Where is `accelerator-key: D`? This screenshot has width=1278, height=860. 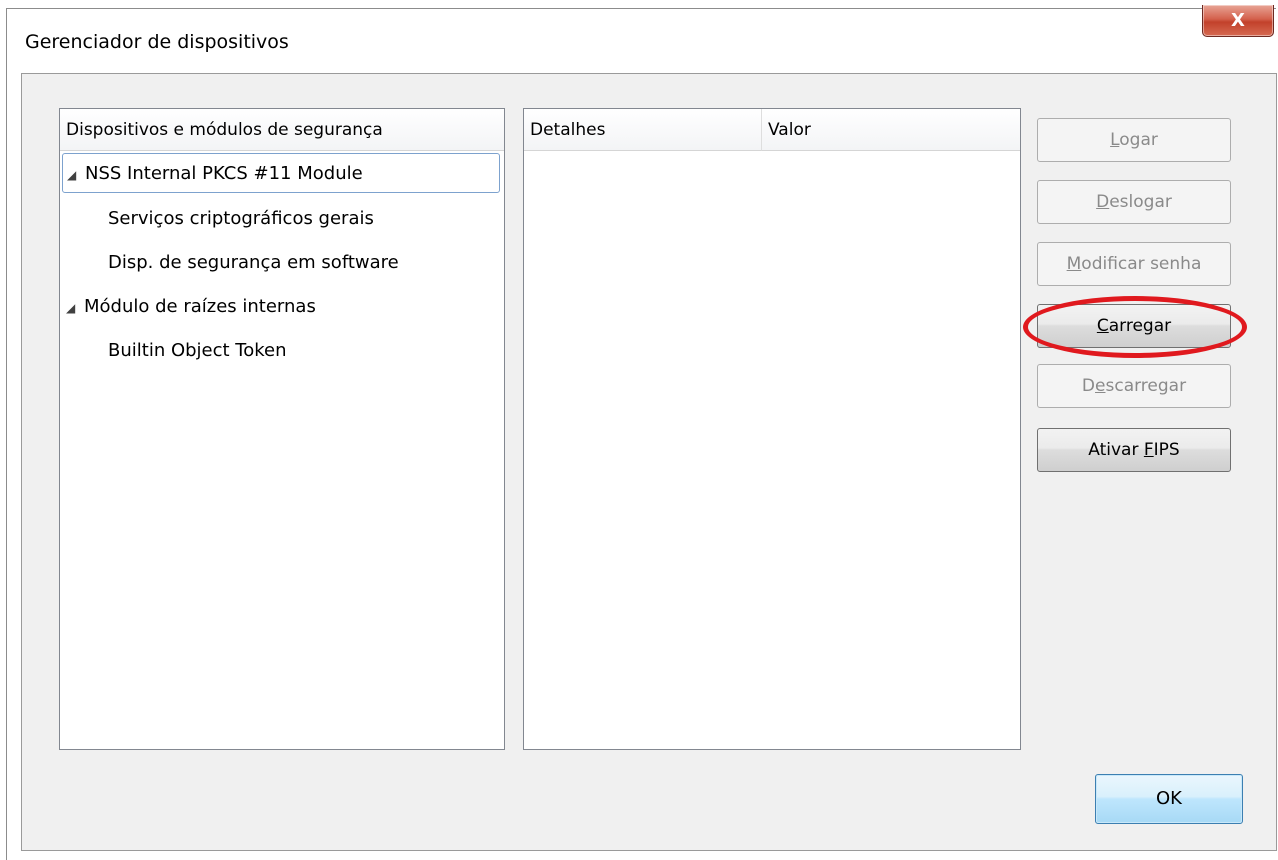
accelerator-key: D is located at coordinates (1103, 202).